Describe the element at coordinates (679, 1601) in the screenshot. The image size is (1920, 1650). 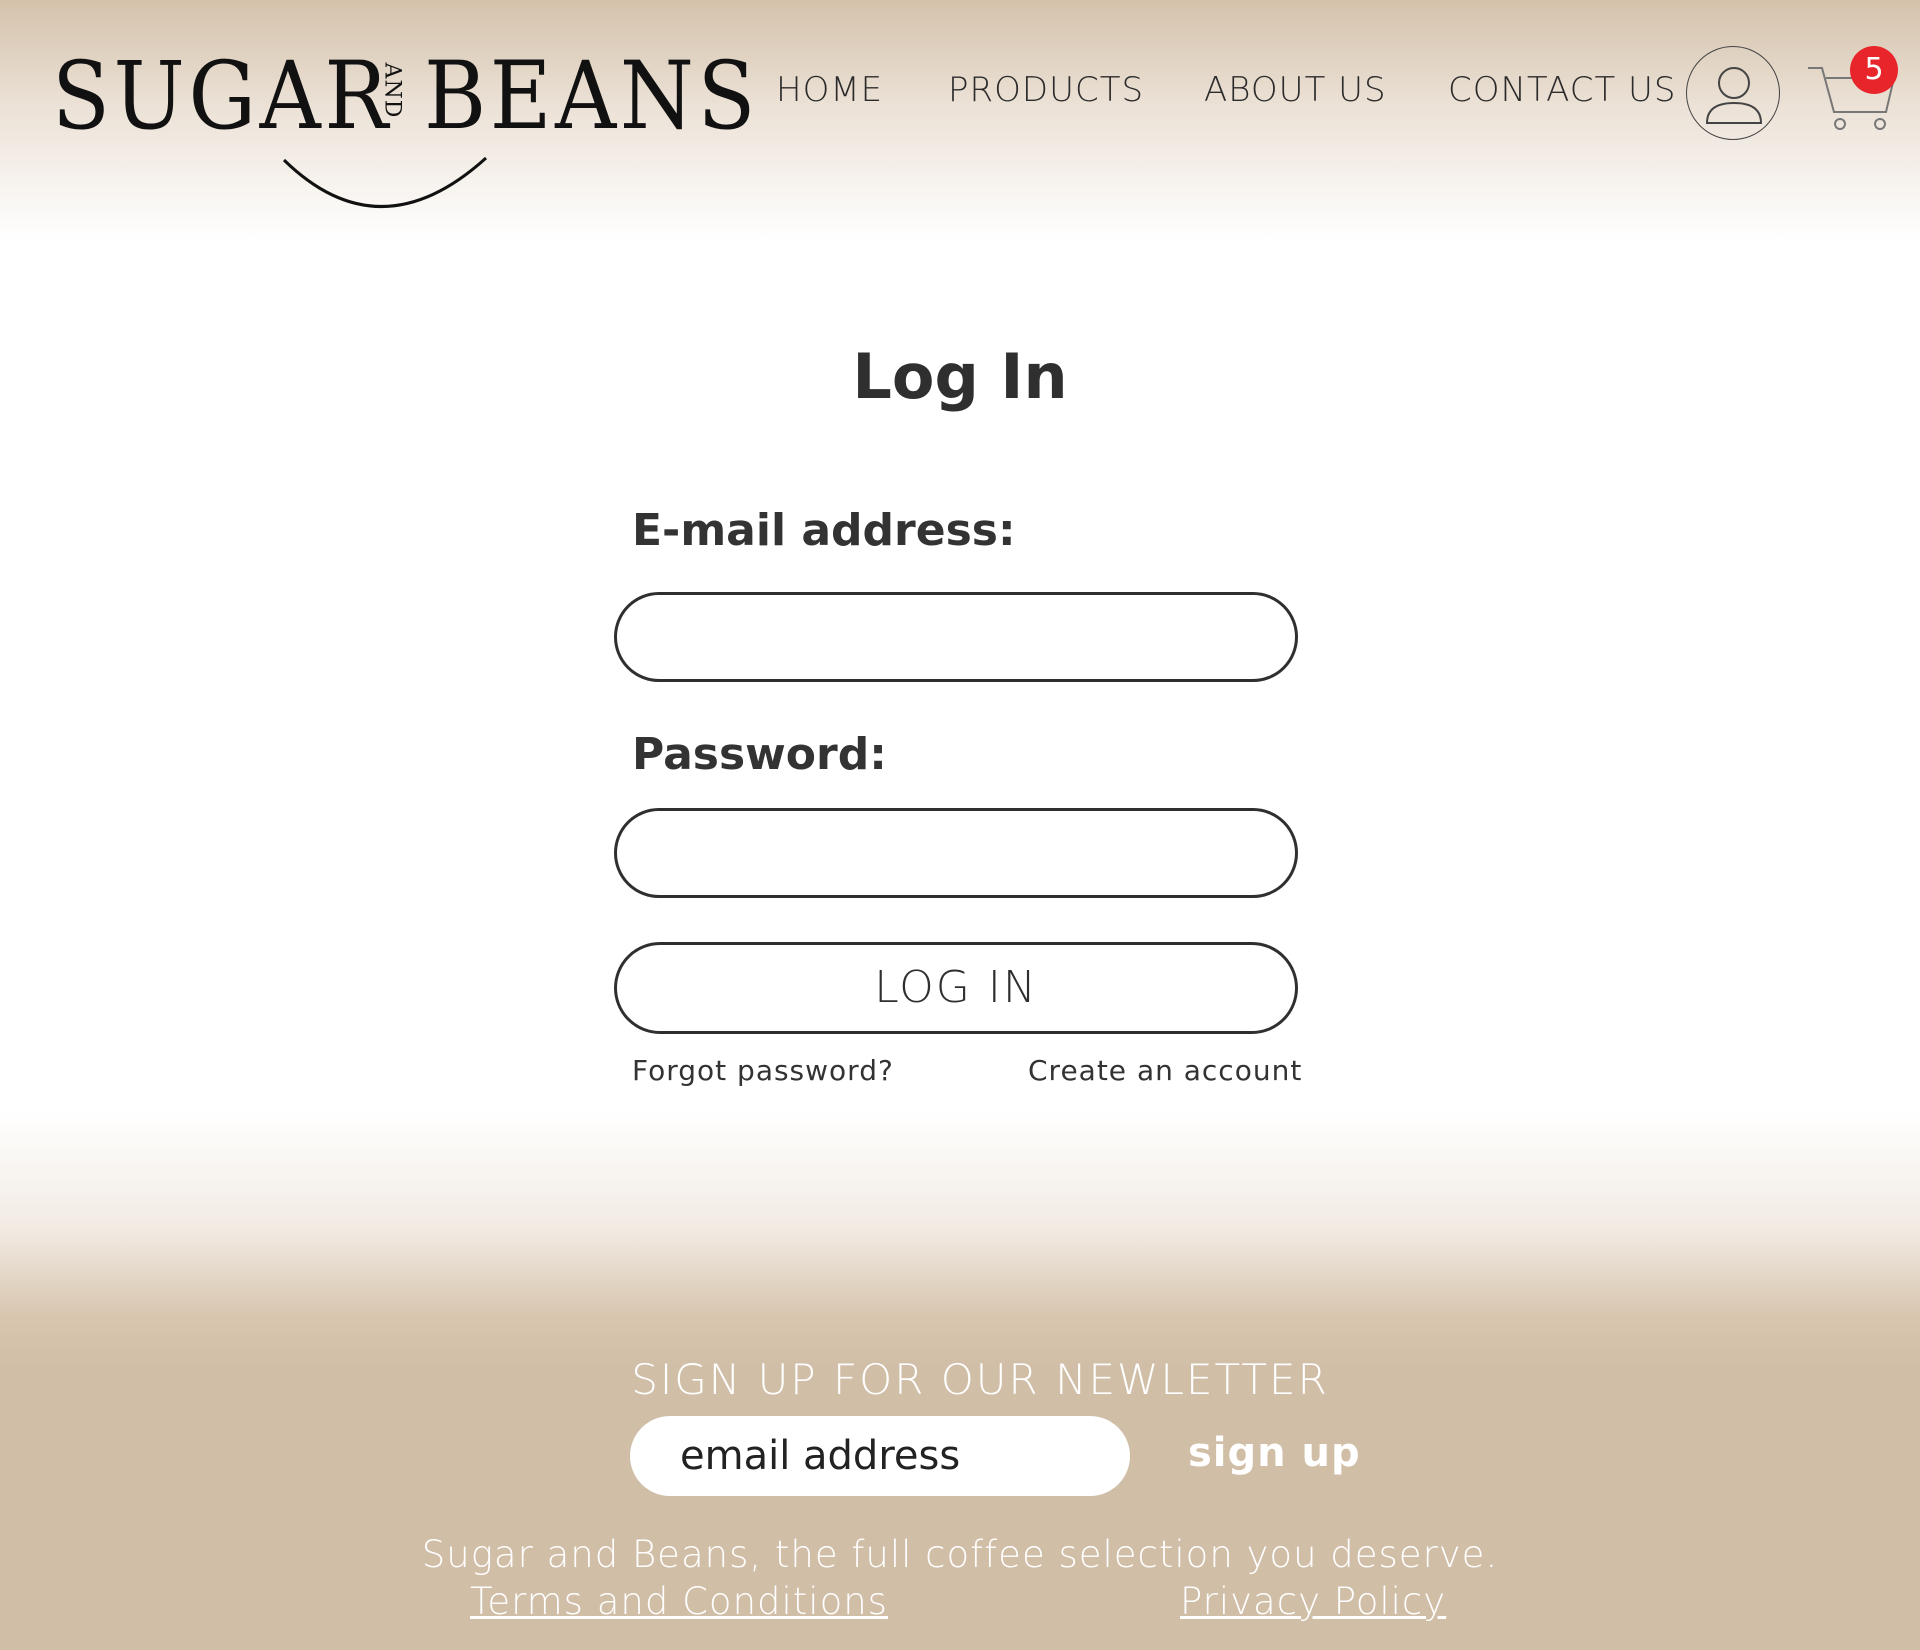
I see `terms-link: Terms and Conditions` at that location.